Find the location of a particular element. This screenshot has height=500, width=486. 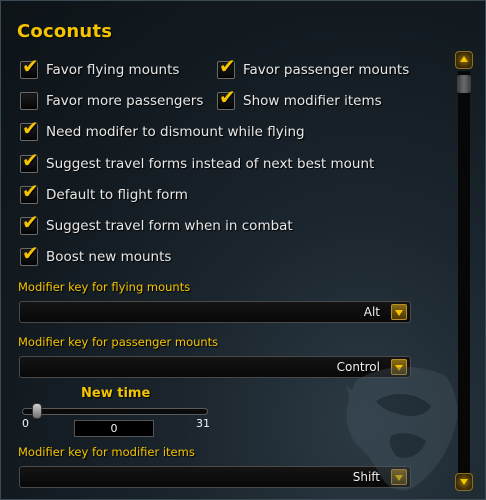

scroll-track is located at coordinates (464, 272).